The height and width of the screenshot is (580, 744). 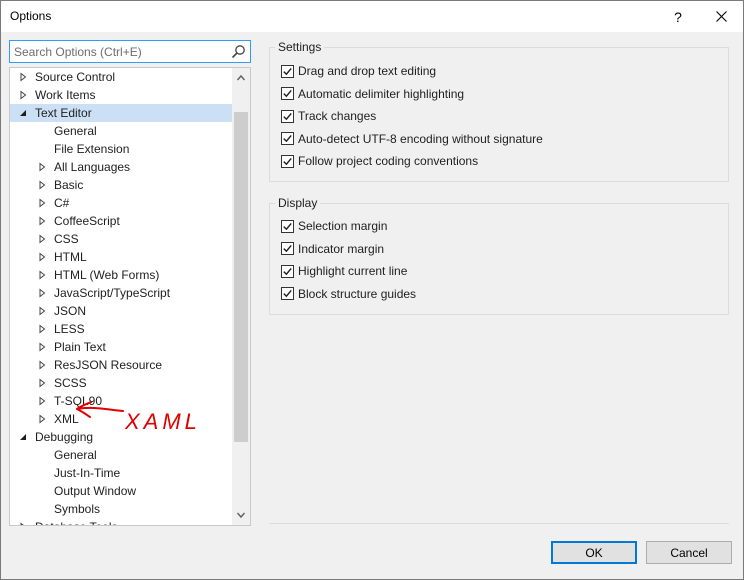 What do you see at coordinates (162, 421) in the screenshot?
I see `annotation-text: XAML` at bounding box center [162, 421].